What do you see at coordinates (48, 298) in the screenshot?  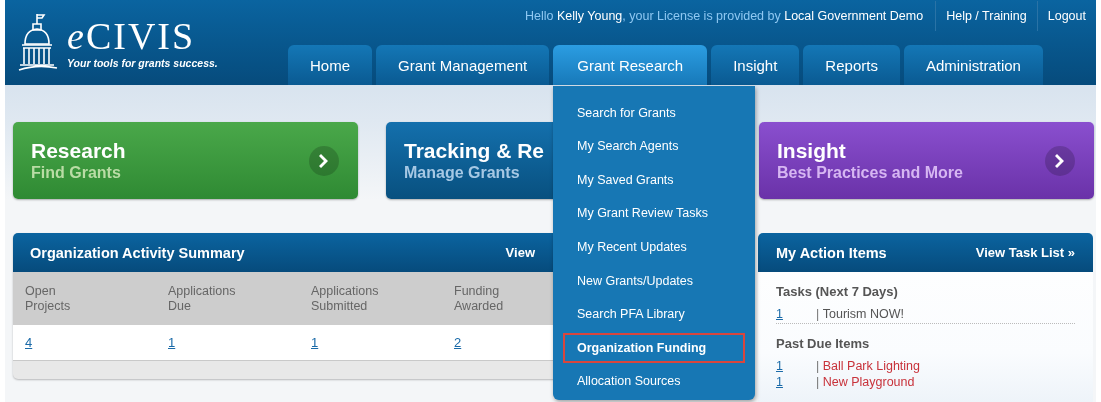 I see `column-header: Open Projects` at bounding box center [48, 298].